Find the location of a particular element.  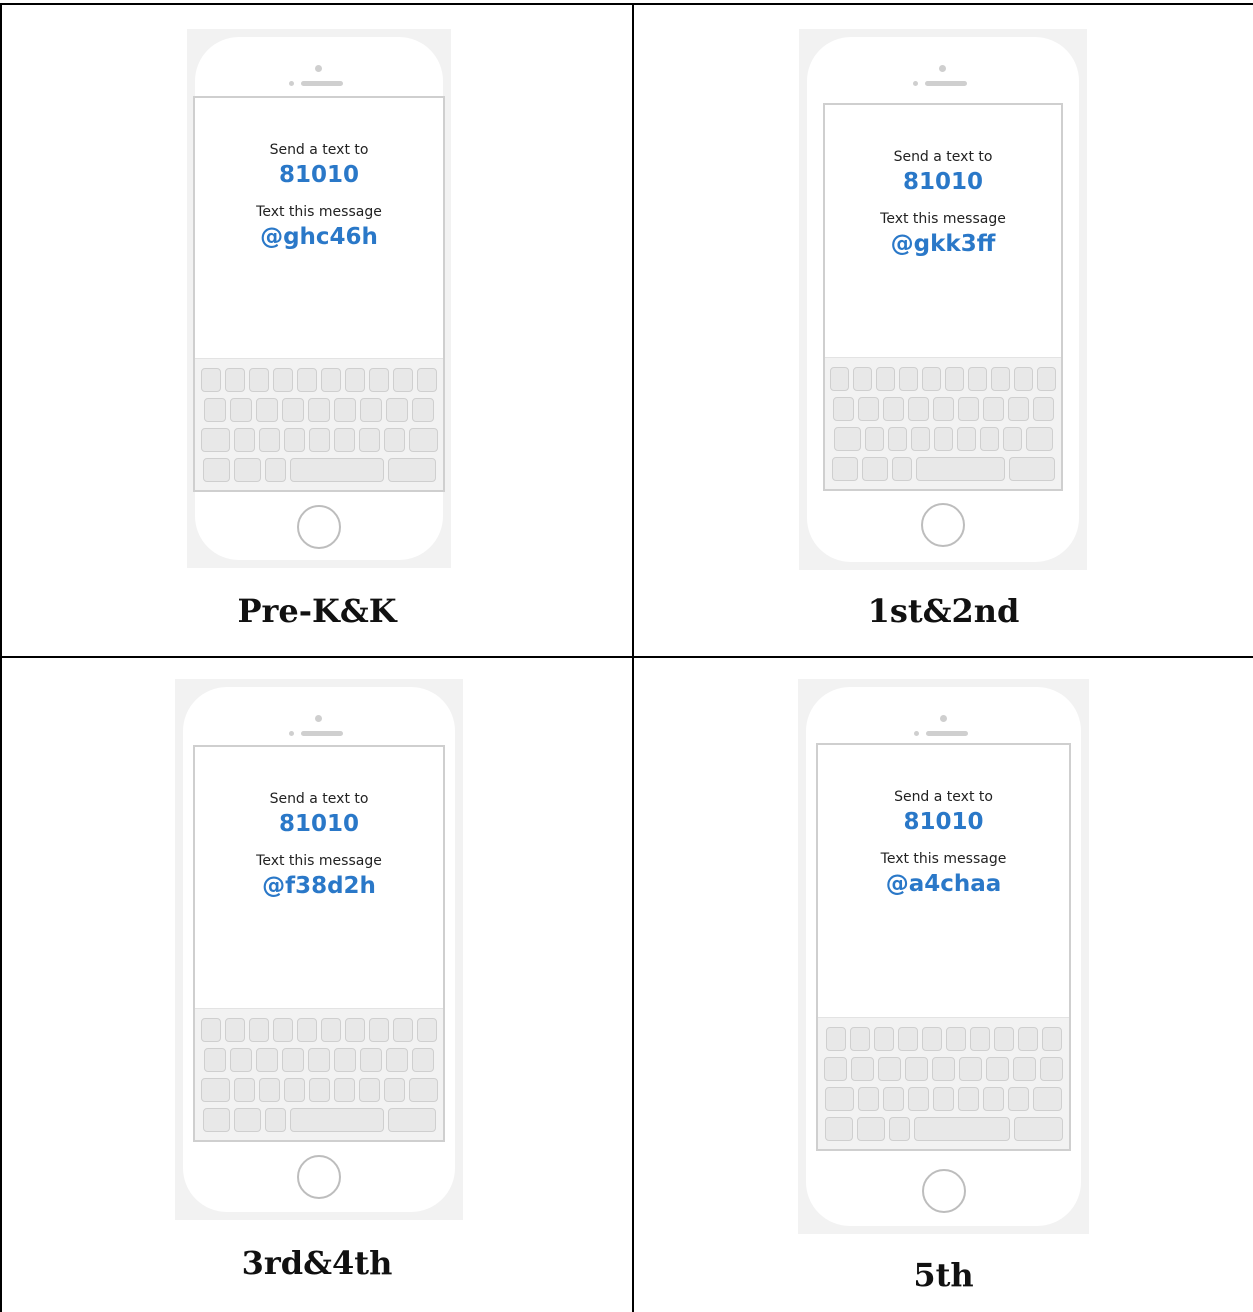

grade-caption: Pre-K&K is located at coordinates (317, 611).